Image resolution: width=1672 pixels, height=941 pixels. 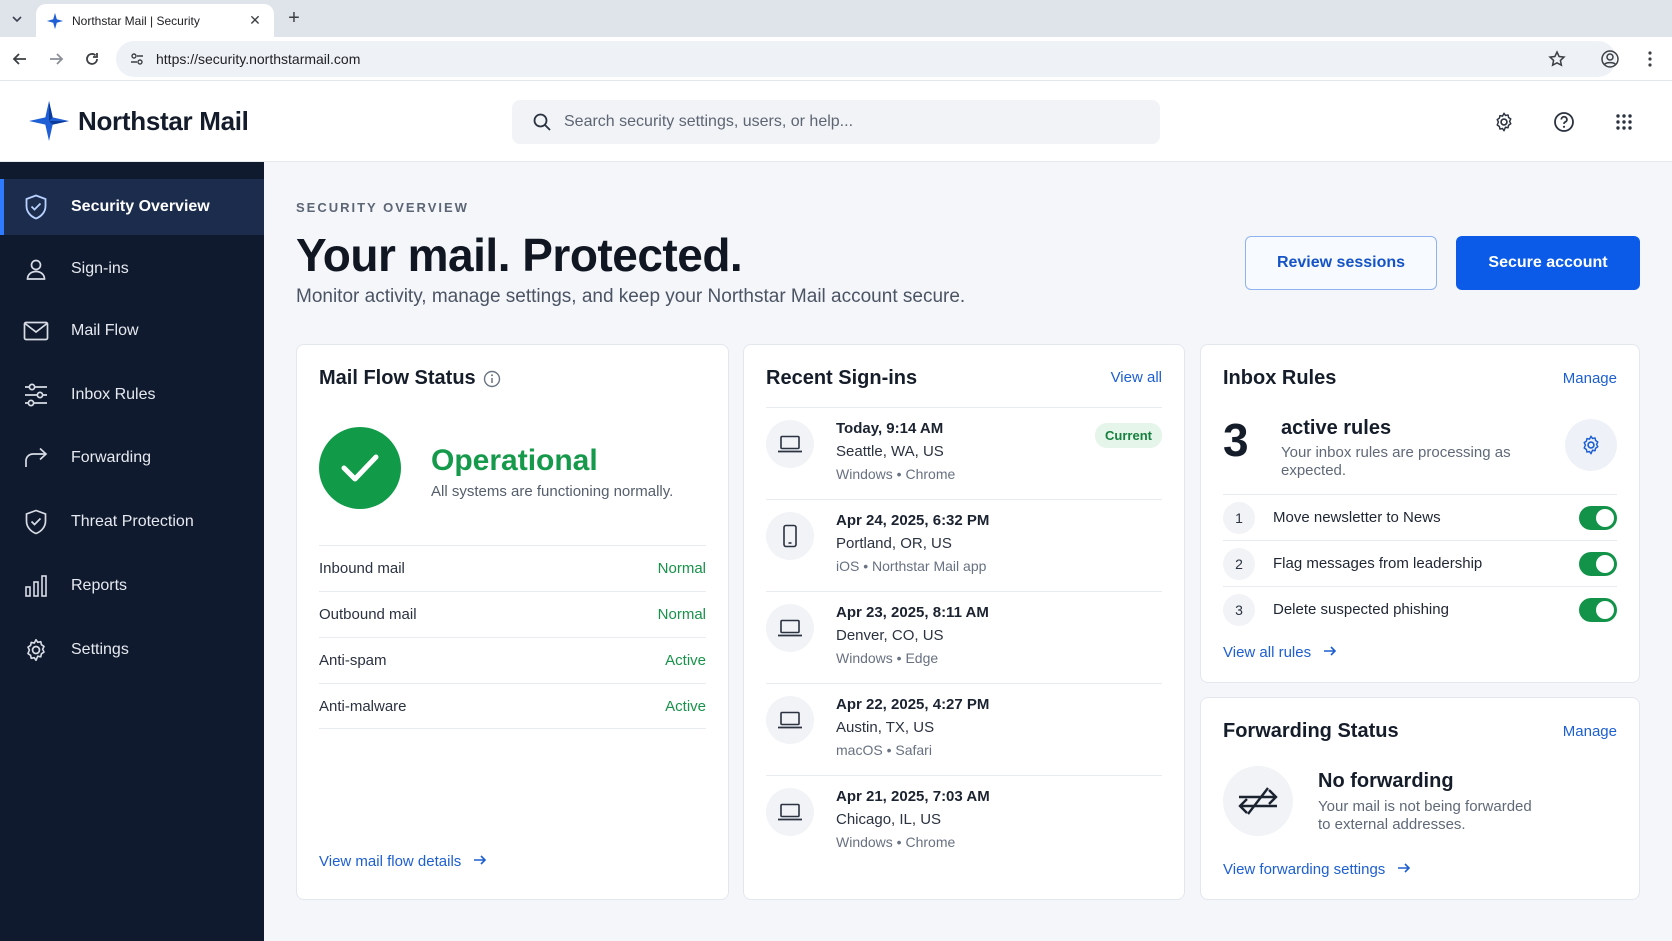 What do you see at coordinates (132, 331) in the screenshot?
I see `sidebar-item-mail-flow: Mail Flow` at bounding box center [132, 331].